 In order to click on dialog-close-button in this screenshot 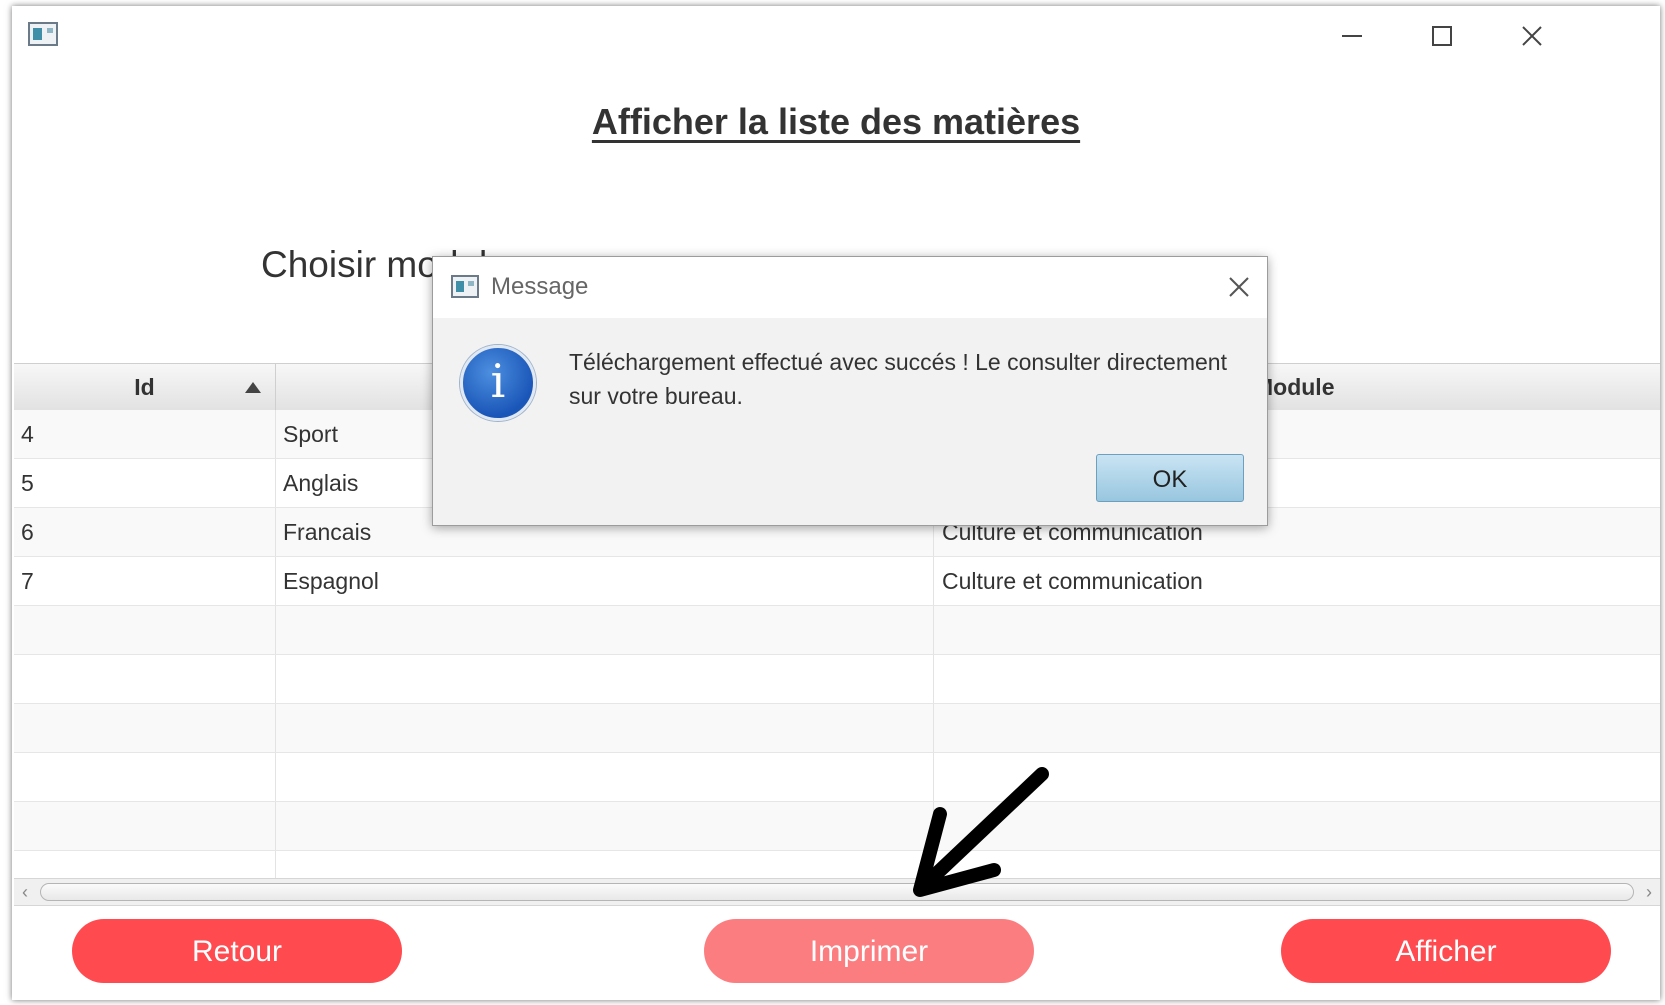, I will do `click(1239, 287)`.